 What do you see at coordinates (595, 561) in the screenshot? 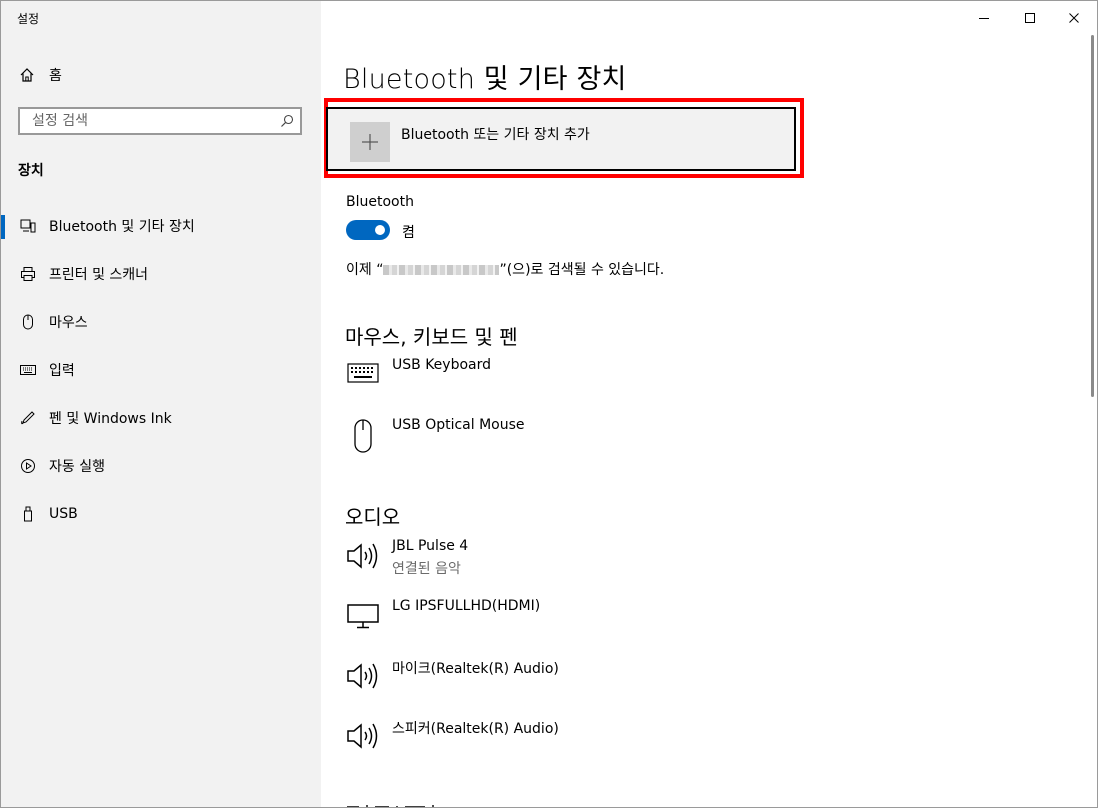
I see `device-item: JBL Pulse 4 연결된 음악` at bounding box center [595, 561].